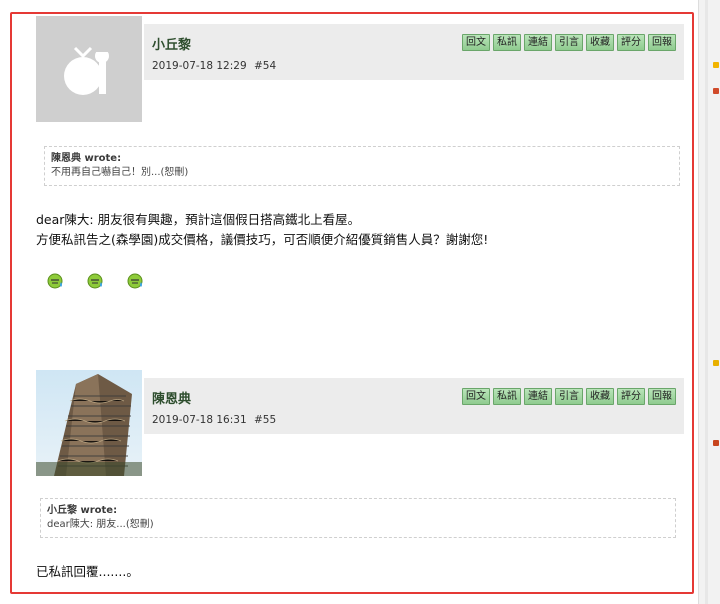  I want to click on emoji-row, so click(106, 281).